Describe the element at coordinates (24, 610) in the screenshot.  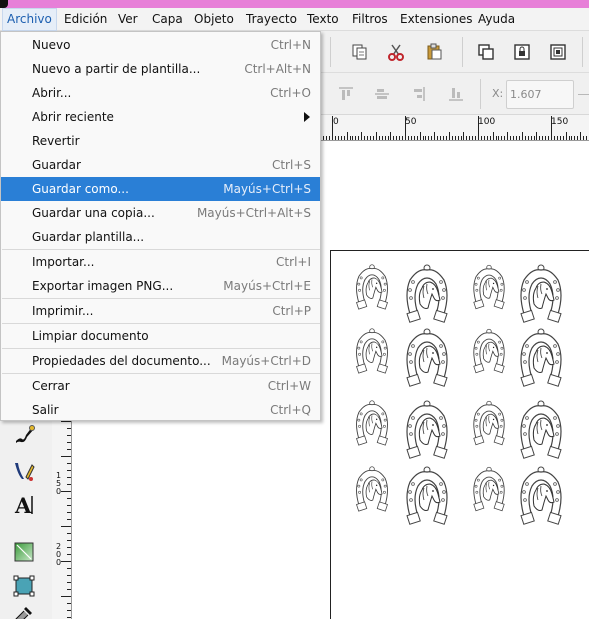
I see `dropper-icon` at that location.